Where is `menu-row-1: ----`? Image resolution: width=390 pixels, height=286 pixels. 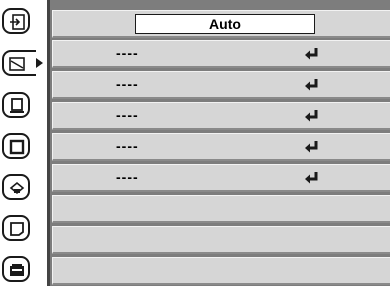
menu-row-1: ---- is located at coordinates (221, 54).